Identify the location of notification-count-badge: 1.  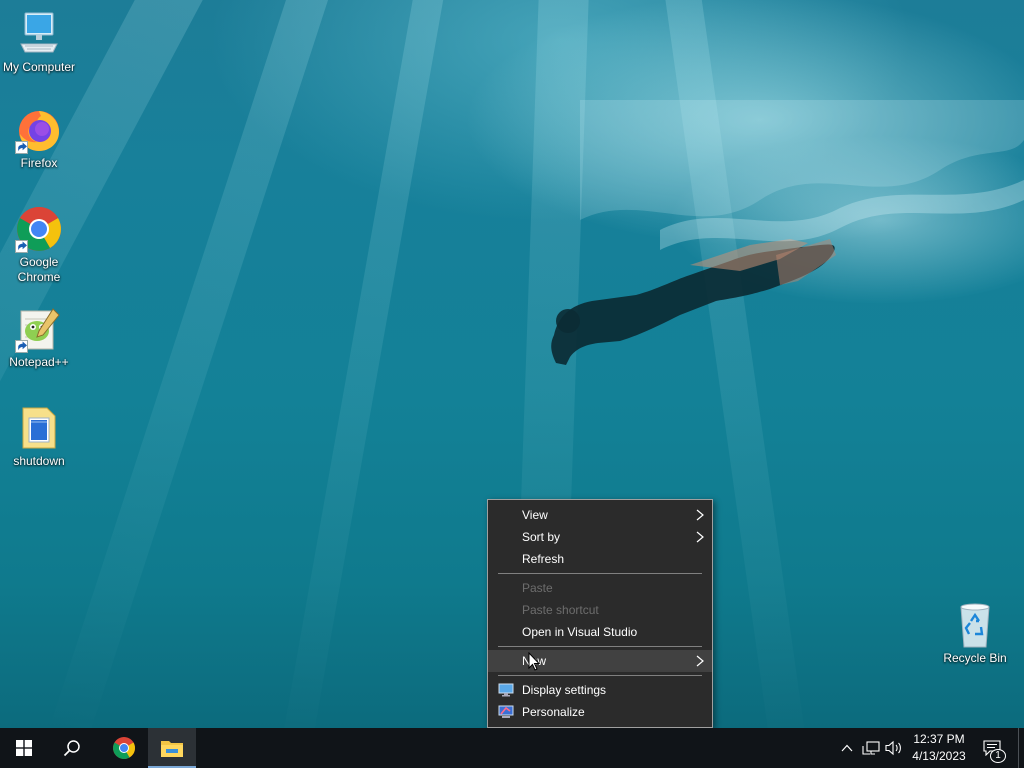
(998, 756).